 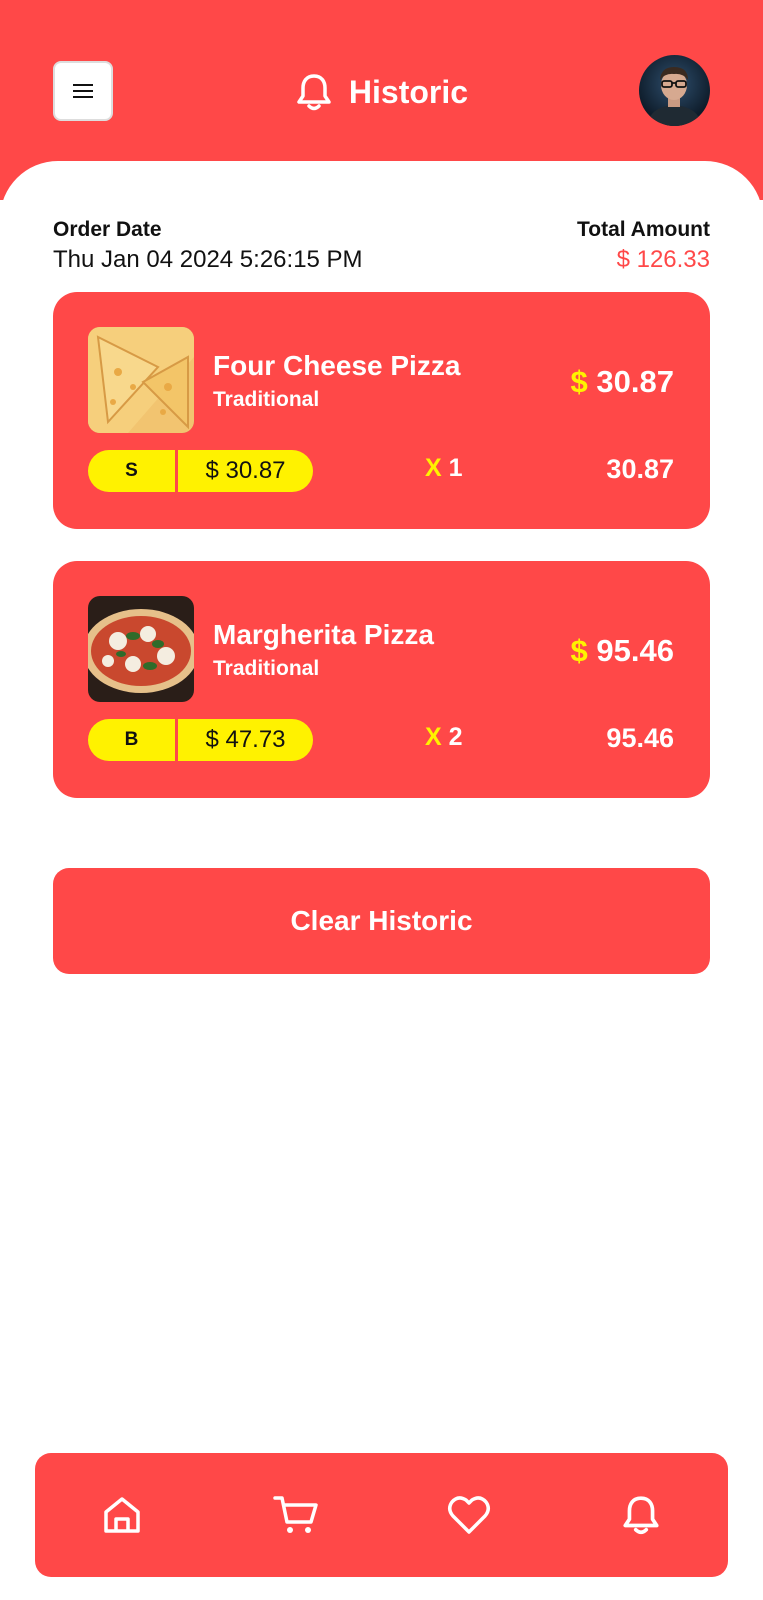 I want to click on item-price: $ 95.46, so click(x=622, y=651).